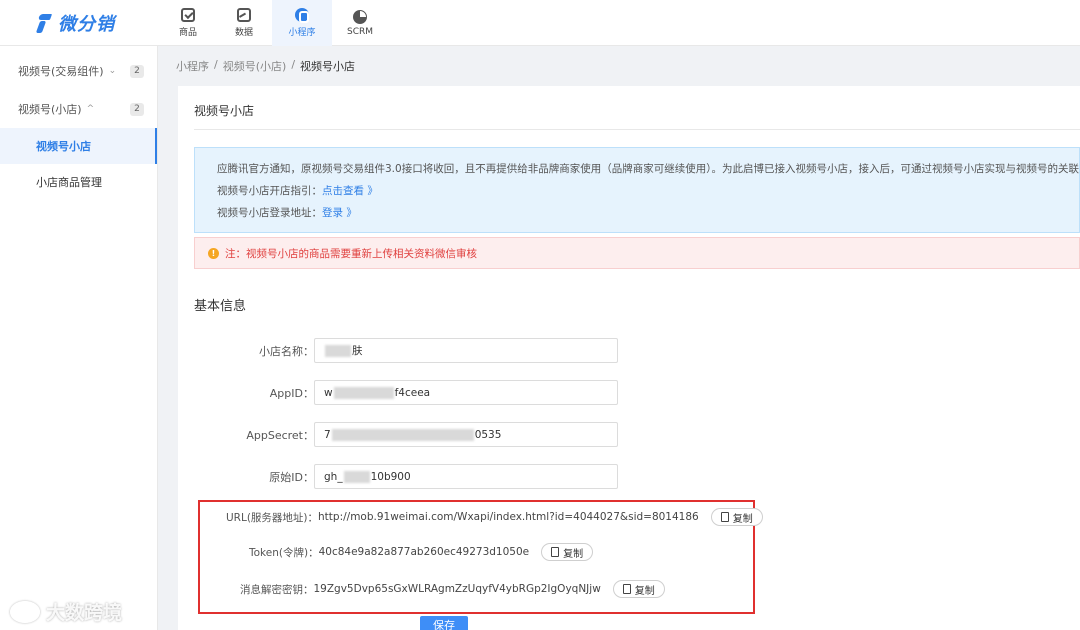 The height and width of the screenshot is (630, 1080). Describe the element at coordinates (328, 66) in the screenshot. I see `breadcrumb-current: 视频号小店` at that location.